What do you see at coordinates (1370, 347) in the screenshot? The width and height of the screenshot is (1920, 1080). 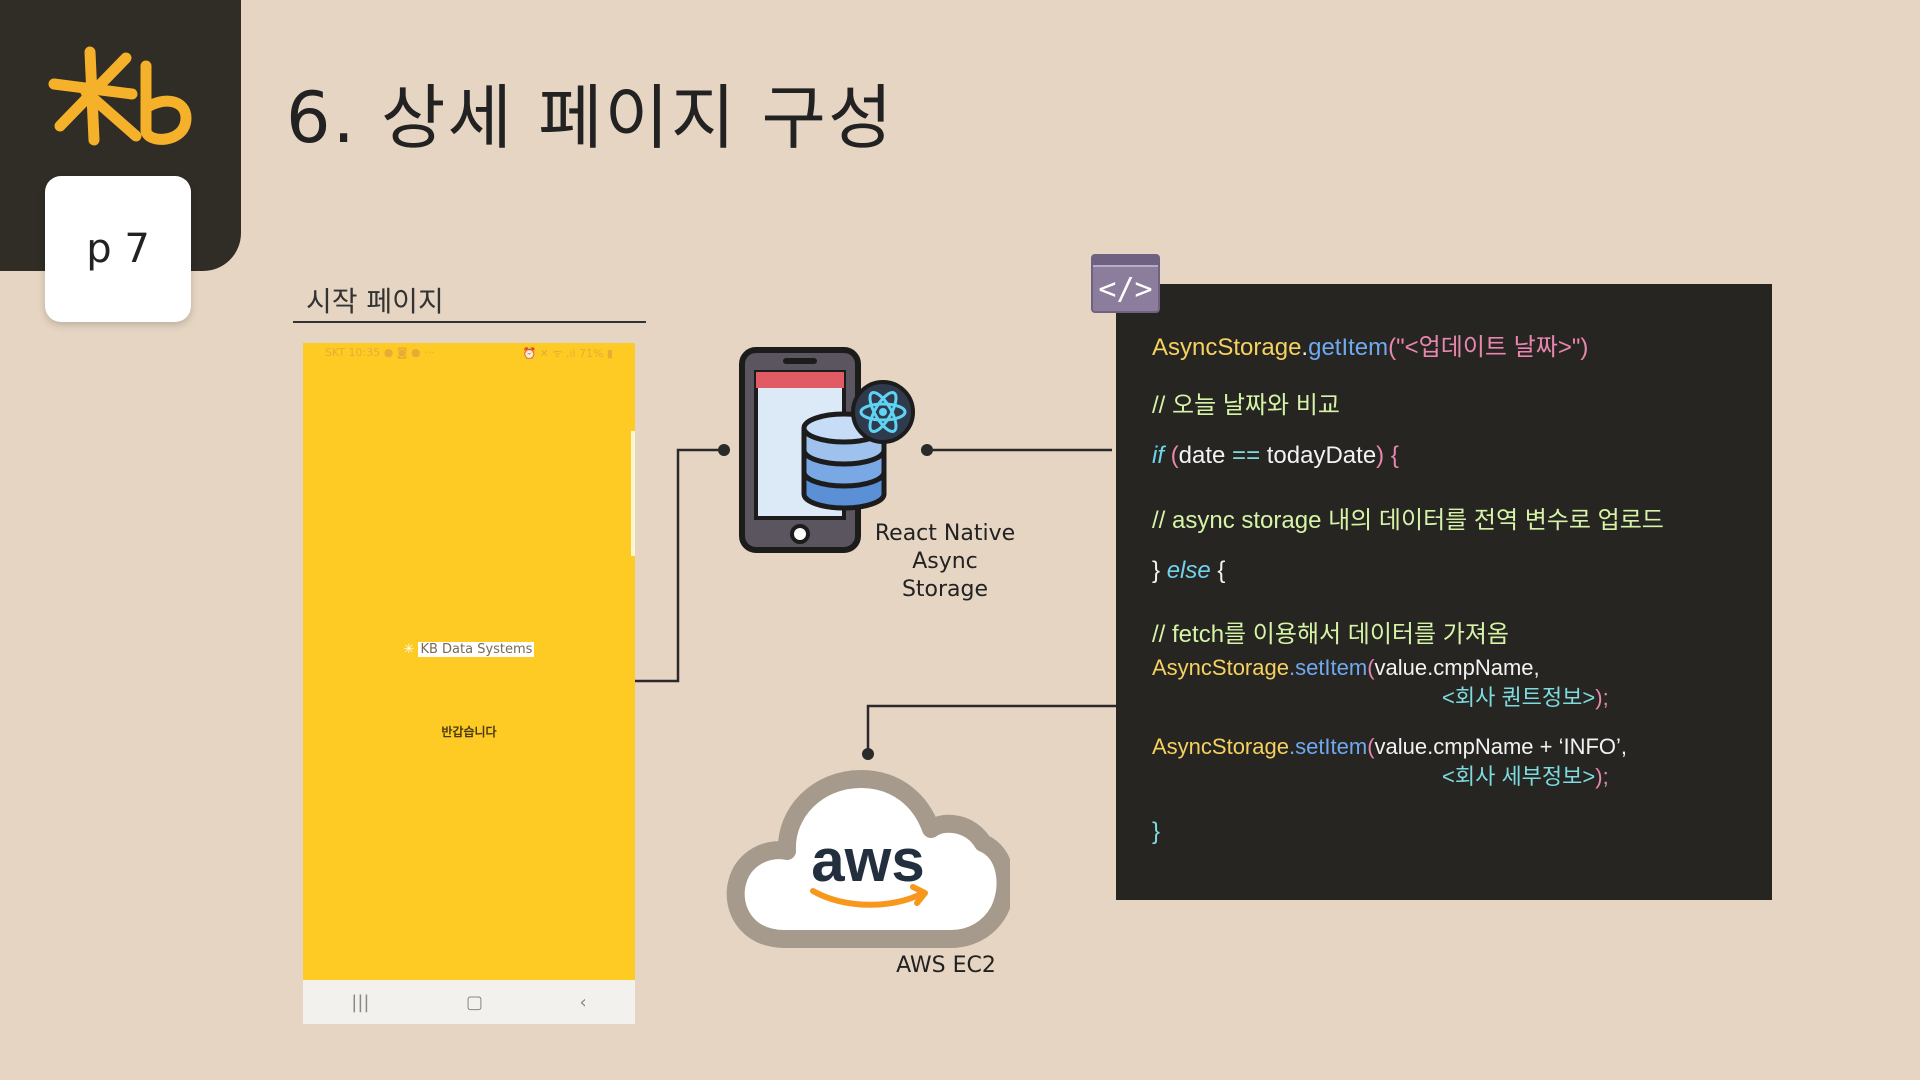 I see `code-line-getitem: AsyncStorage.getItem("<업데이트 날짜>")` at bounding box center [1370, 347].